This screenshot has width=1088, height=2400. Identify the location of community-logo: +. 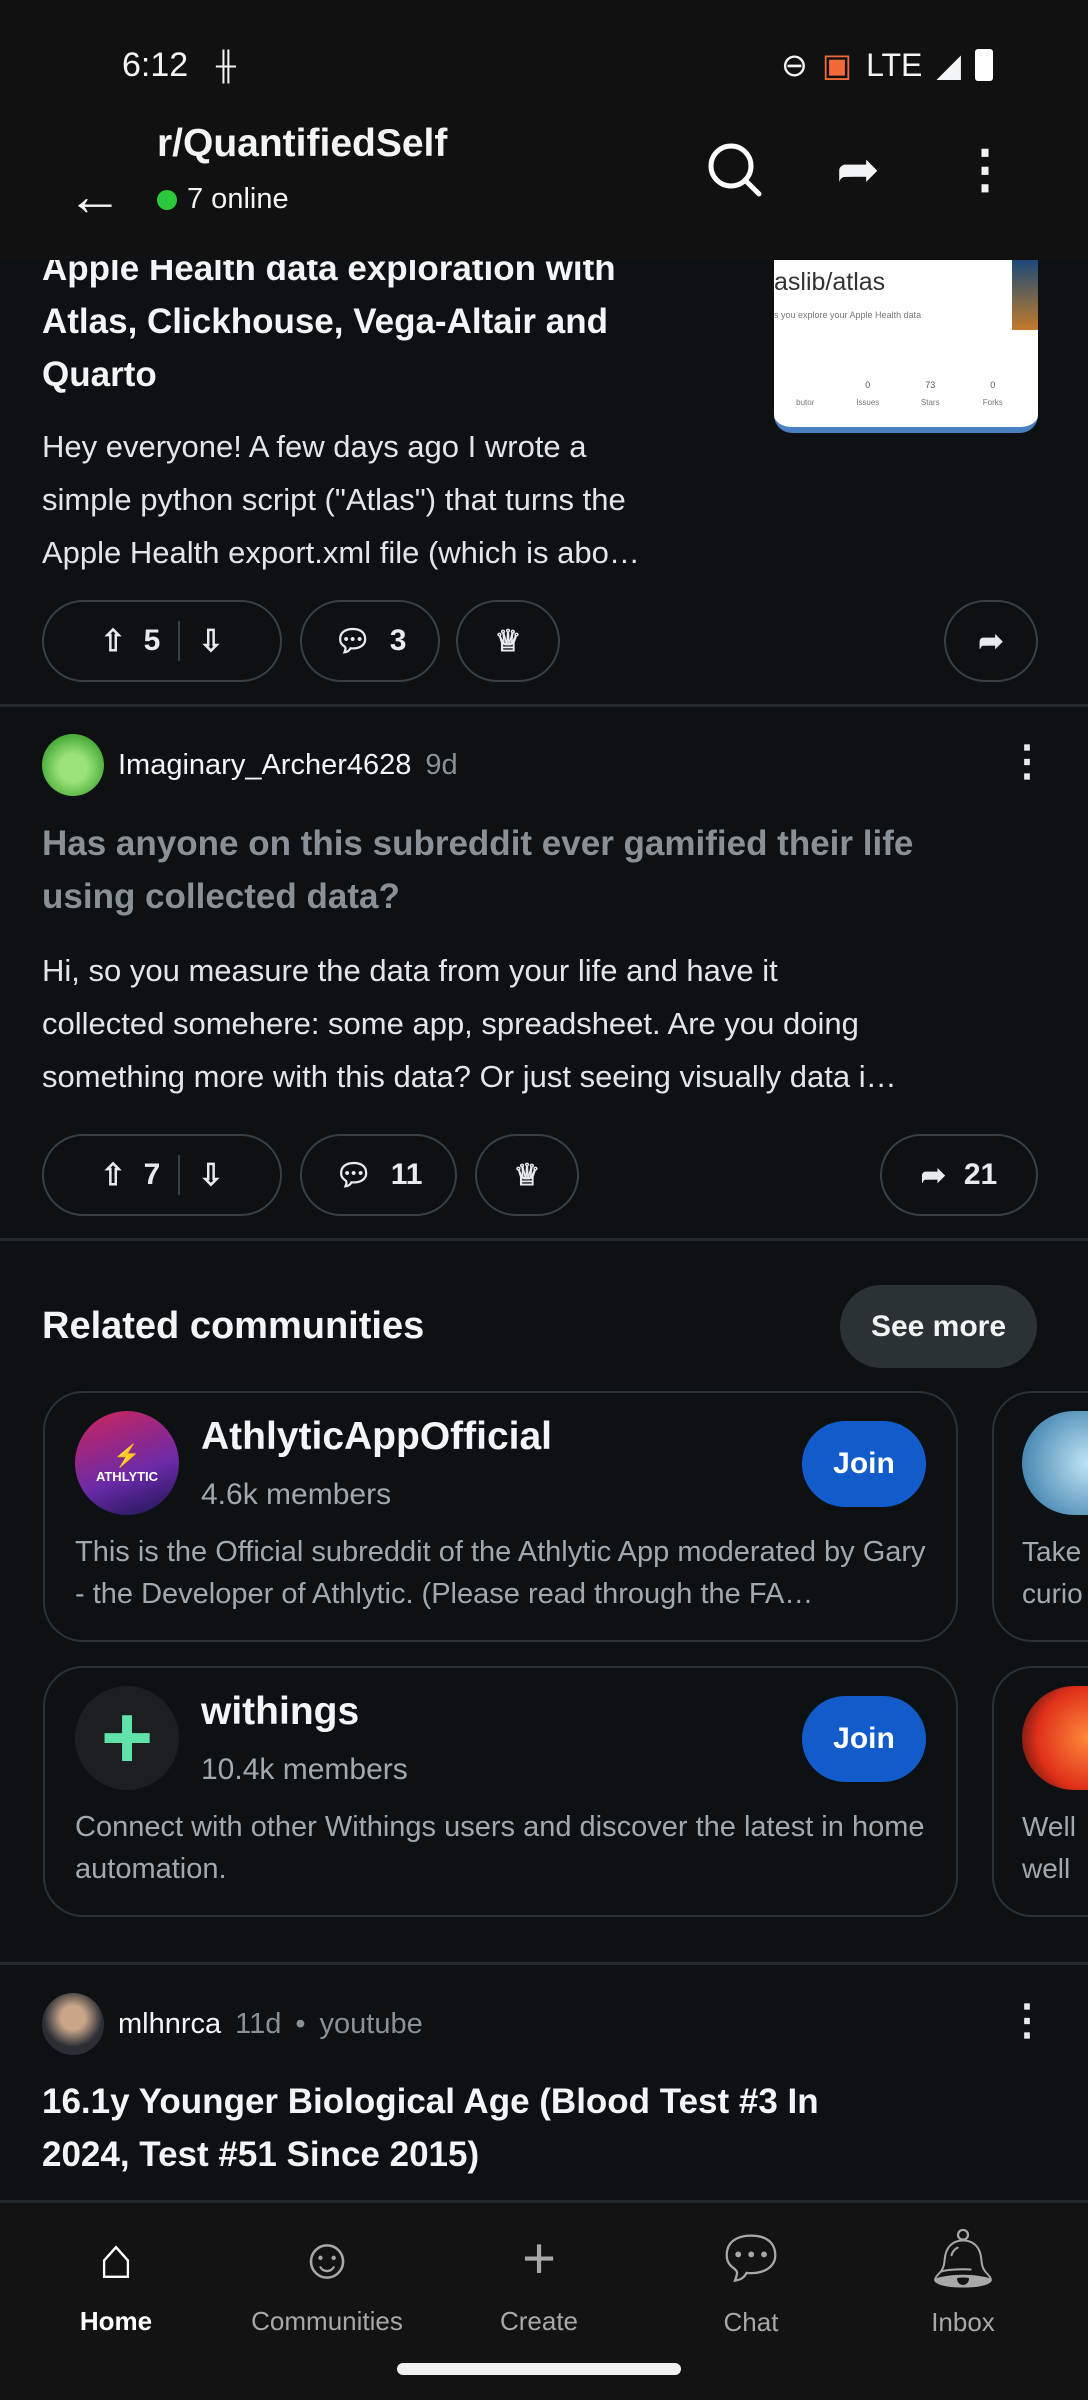
(127, 1738).